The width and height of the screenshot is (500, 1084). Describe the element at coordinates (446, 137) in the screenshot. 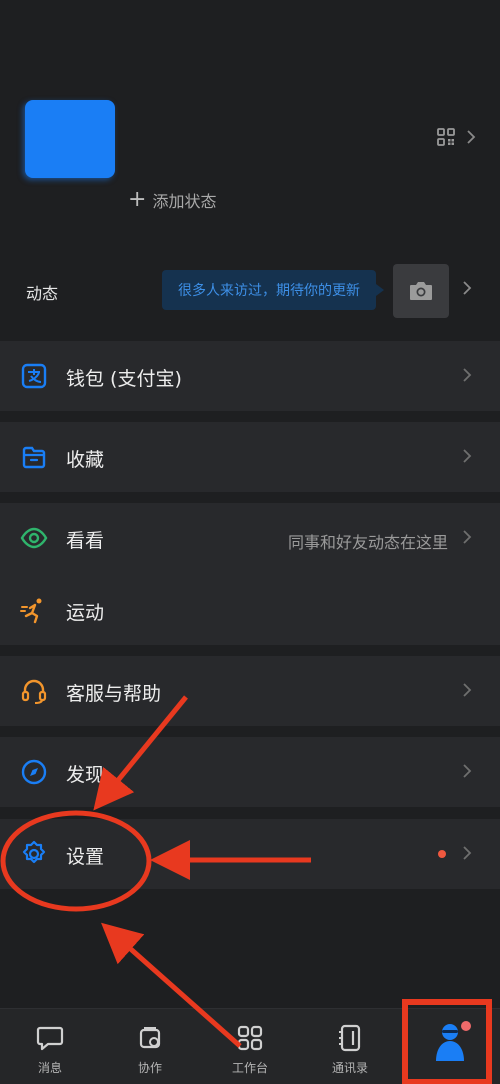

I see `qr-code-icon` at that location.